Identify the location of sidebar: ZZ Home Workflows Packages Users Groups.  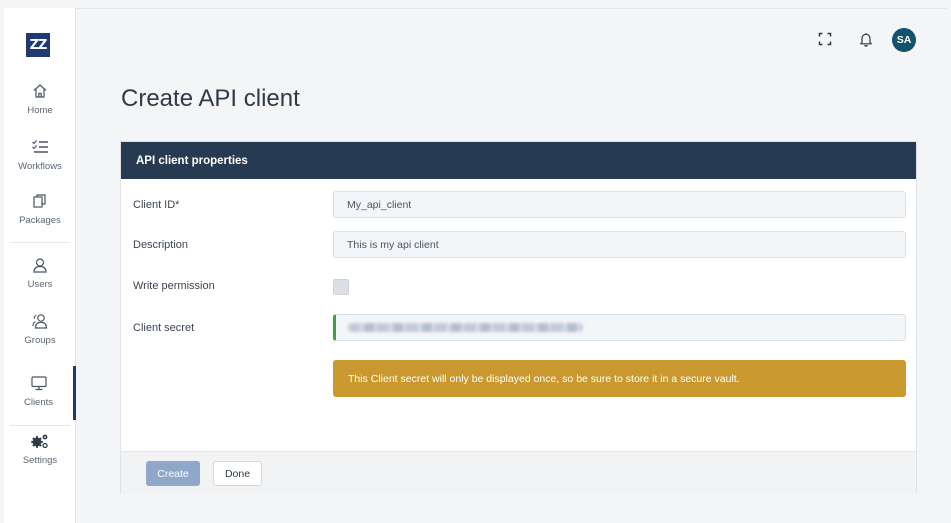
(40, 265).